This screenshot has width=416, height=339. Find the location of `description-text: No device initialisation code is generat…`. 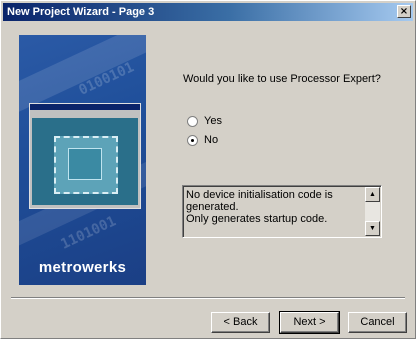

description-text: No device initialisation code is generat… is located at coordinates (259, 207).